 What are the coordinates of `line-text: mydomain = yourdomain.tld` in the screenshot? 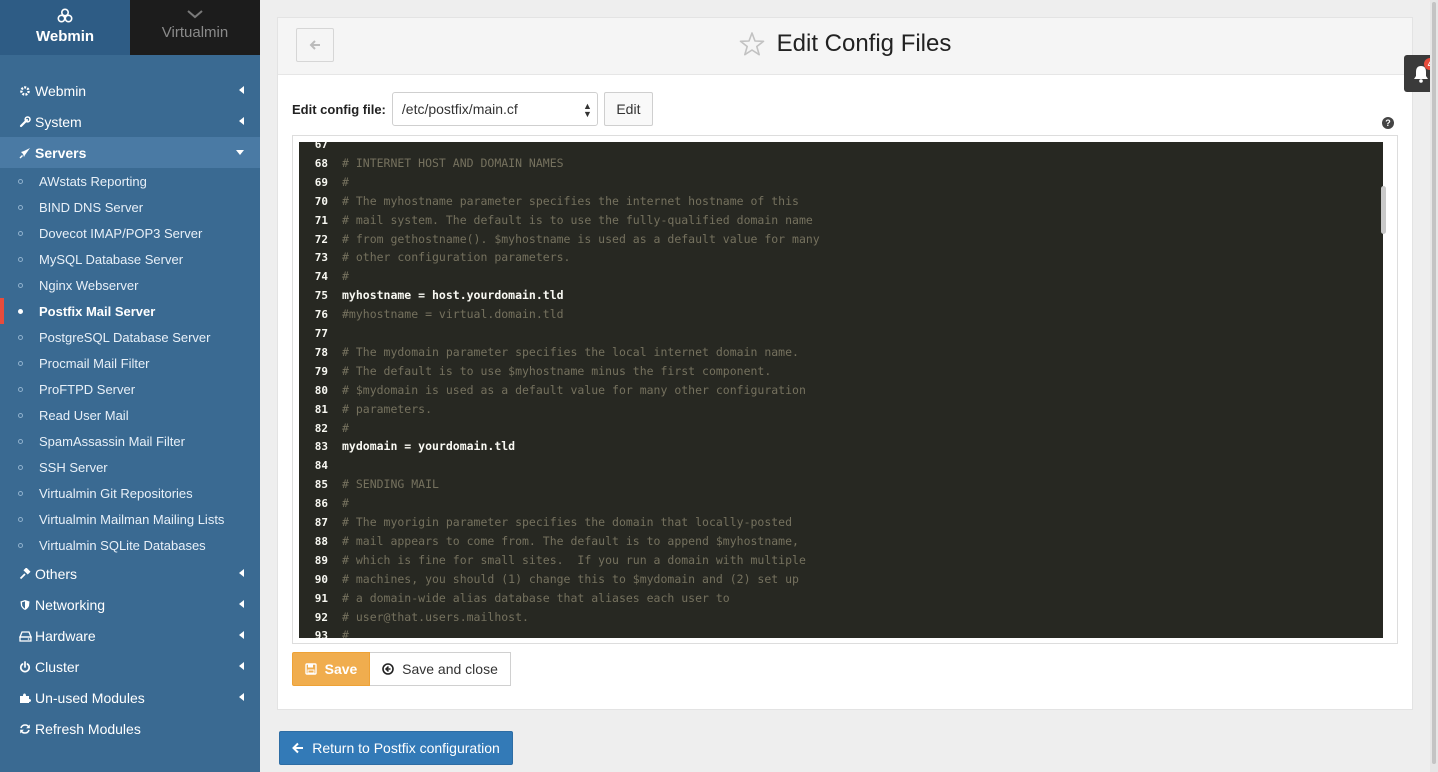 It's located at (429, 446).